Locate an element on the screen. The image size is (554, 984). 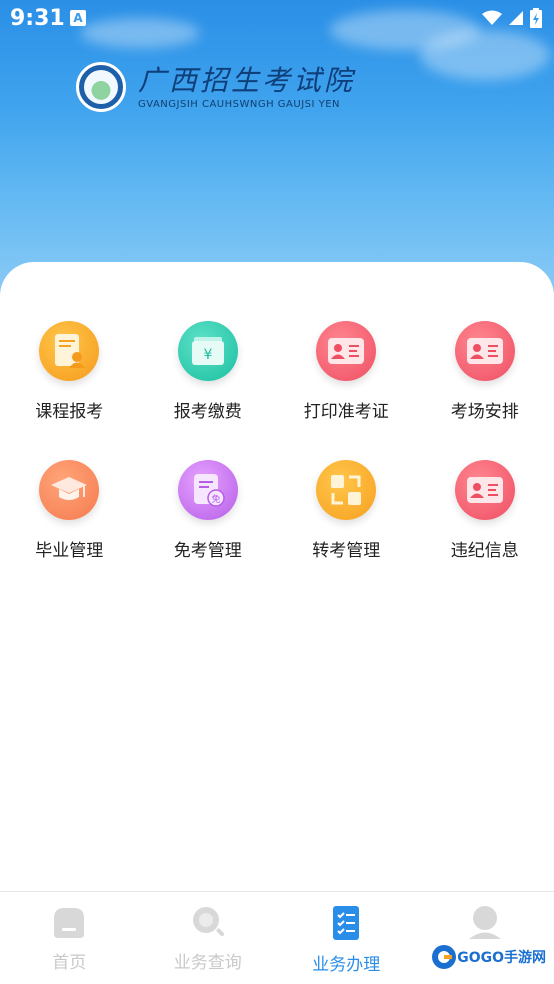
service-exam-room: 考场安排 is located at coordinates (485, 387).